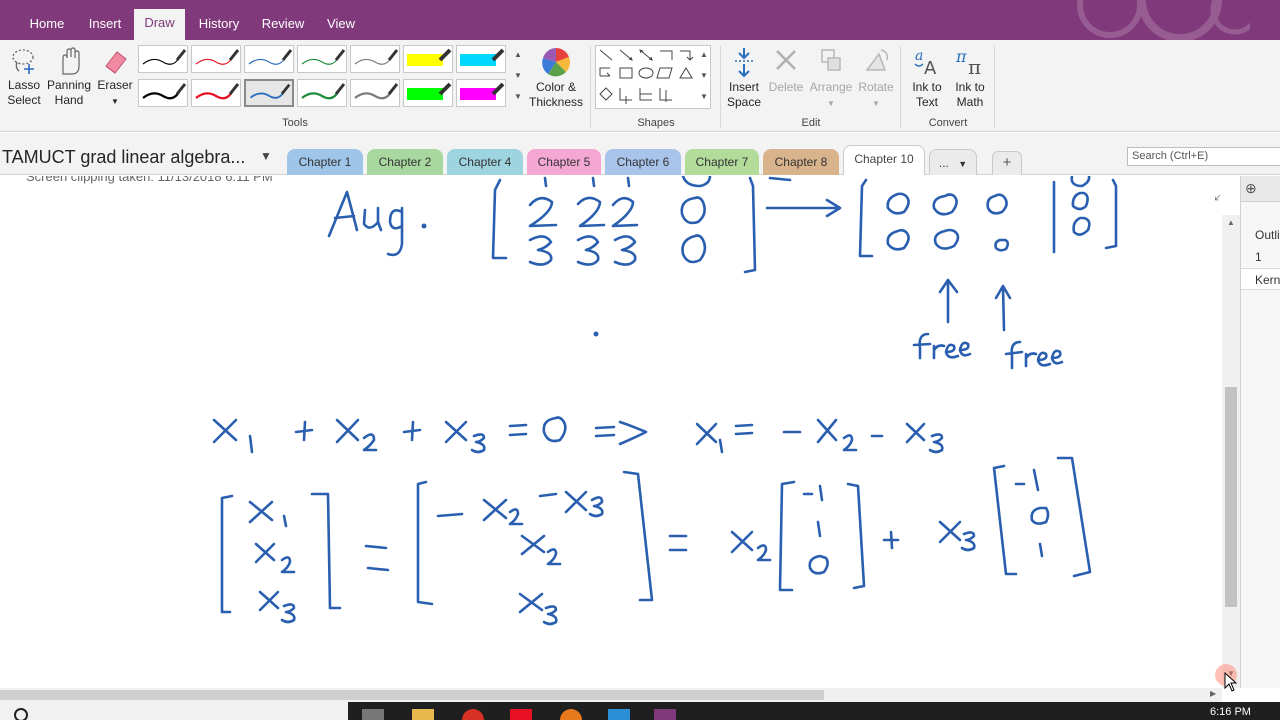 This screenshot has width=1280, height=720. Describe the element at coordinates (266, 156) in the screenshot. I see `notebook-dropdown-icon: ▼` at that location.